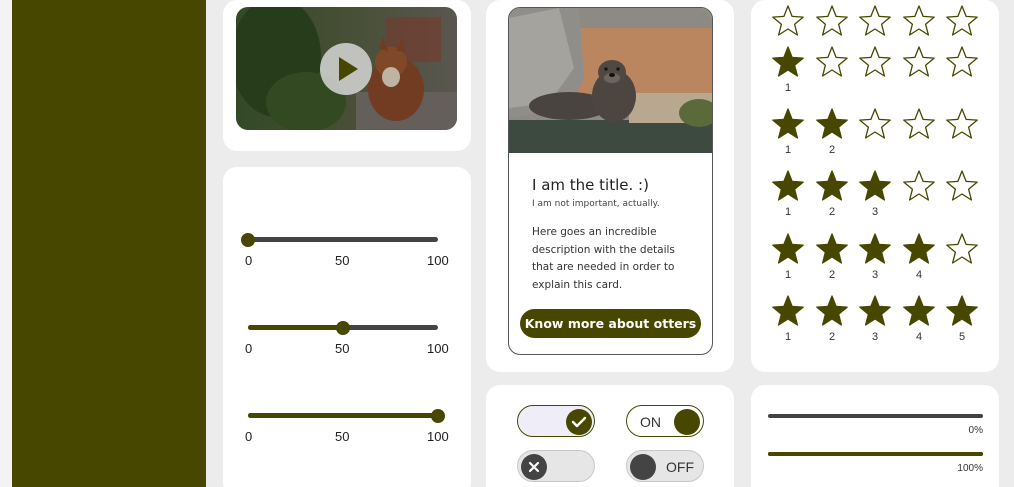 The image size is (1014, 487). I want to click on toggles-card: ON OFF, so click(610, 436).